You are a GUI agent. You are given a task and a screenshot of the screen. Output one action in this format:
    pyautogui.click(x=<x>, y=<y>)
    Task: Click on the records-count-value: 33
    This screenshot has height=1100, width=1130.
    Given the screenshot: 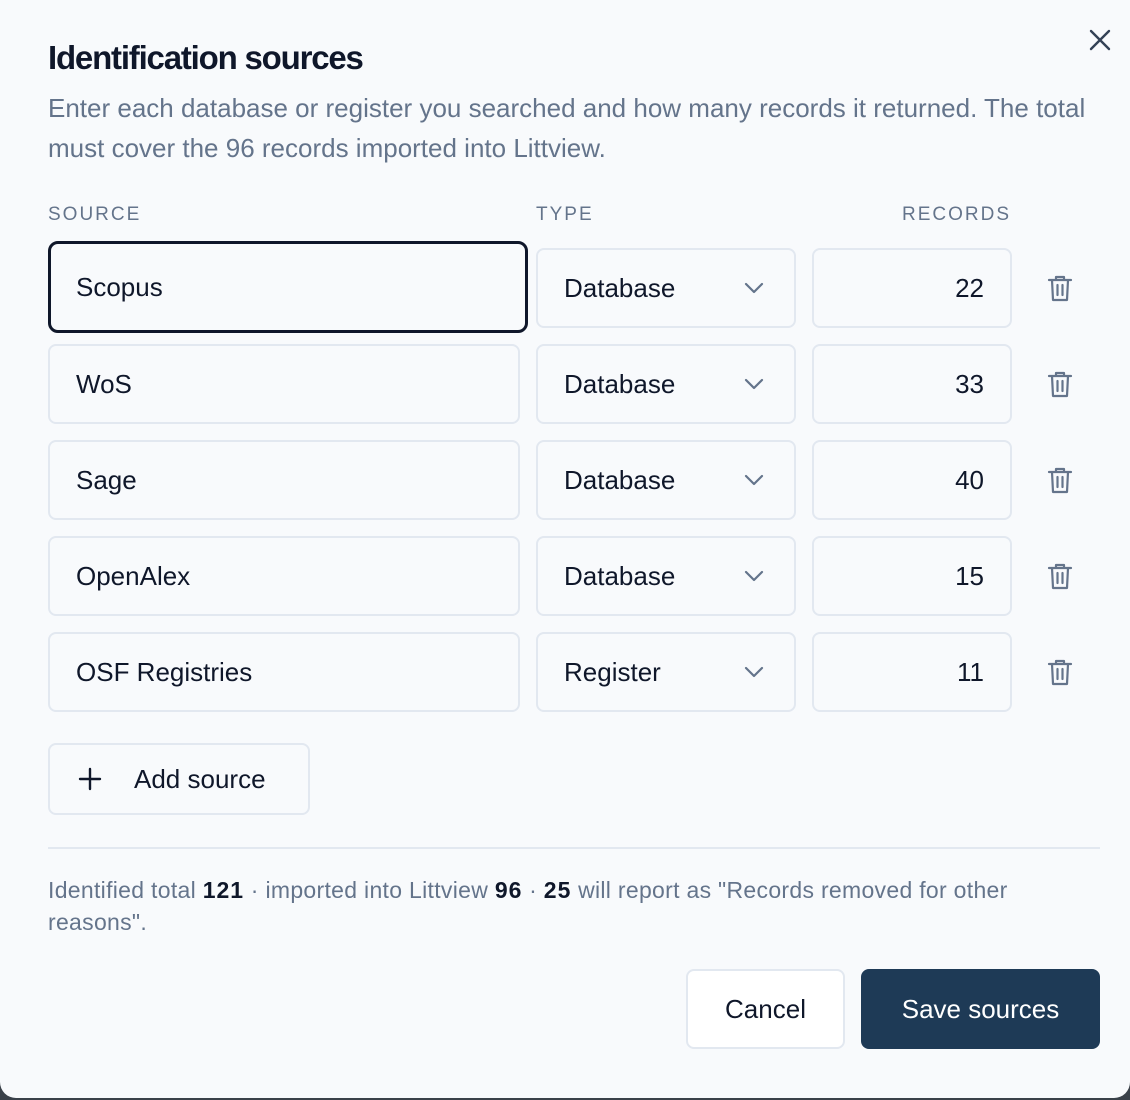 What is the action you would take?
    pyautogui.click(x=969, y=383)
    